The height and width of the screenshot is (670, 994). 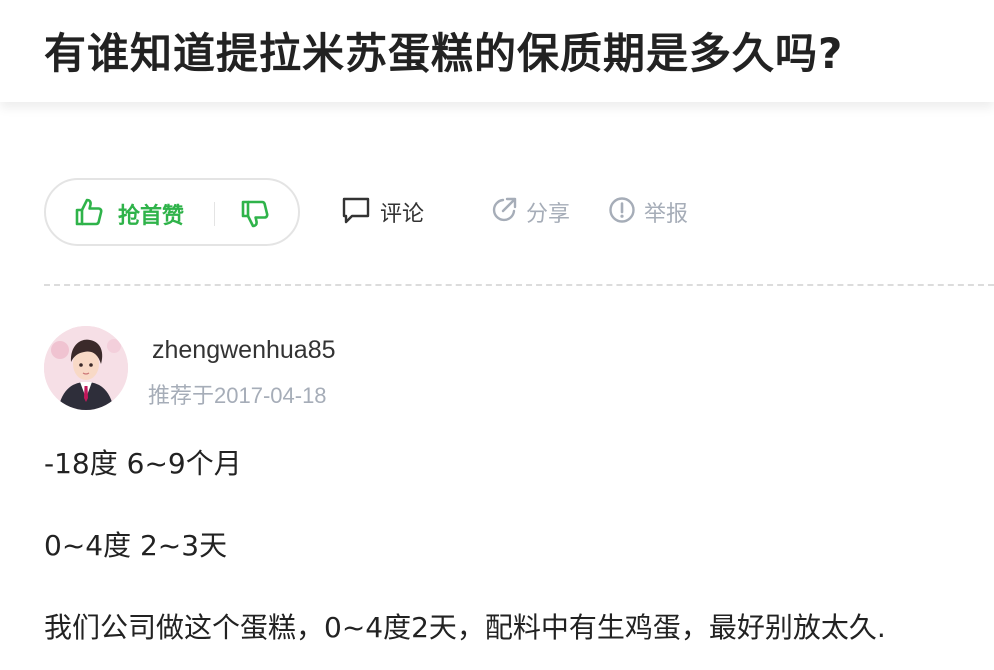 I want to click on thumbs-up-icon, so click(x=89, y=214).